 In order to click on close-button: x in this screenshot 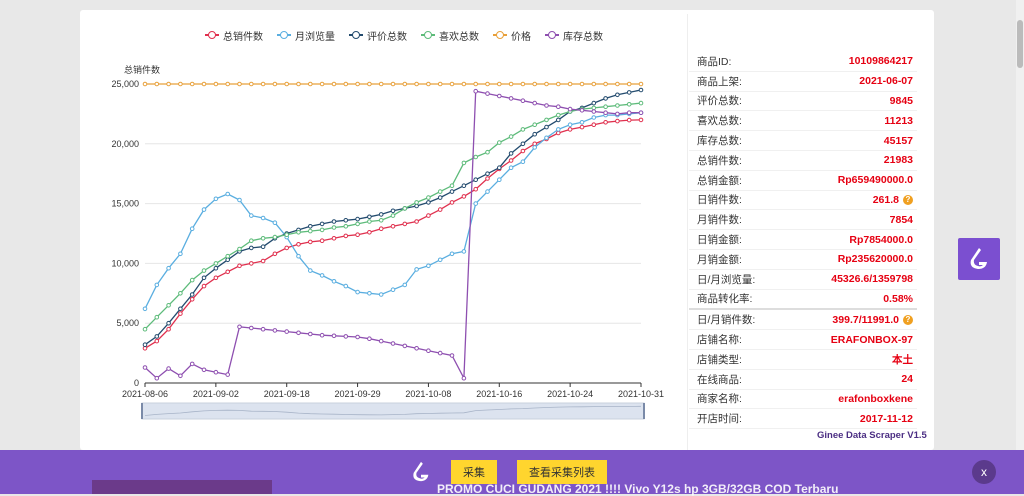, I will do `click(984, 472)`.